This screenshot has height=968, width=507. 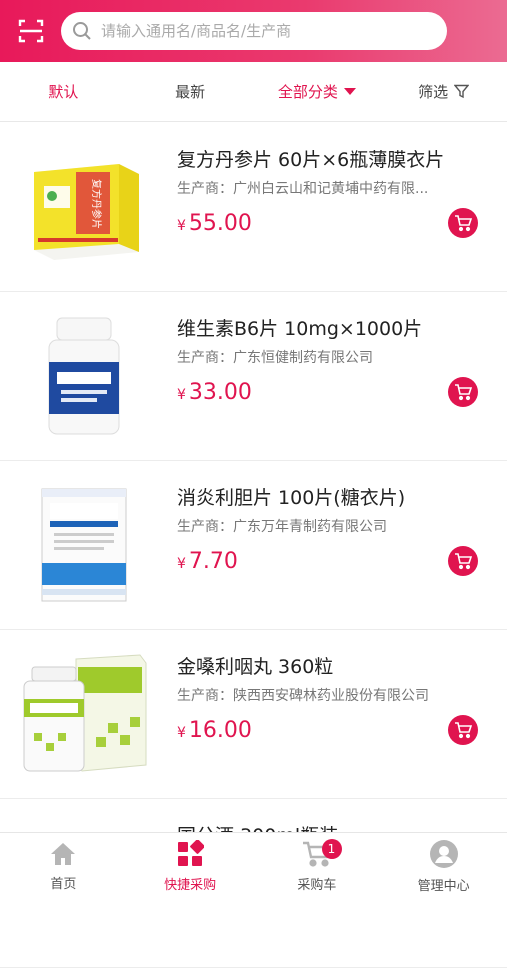 What do you see at coordinates (332, 327) in the screenshot?
I see `product-name: 维生素B6片 10mg×1000片` at bounding box center [332, 327].